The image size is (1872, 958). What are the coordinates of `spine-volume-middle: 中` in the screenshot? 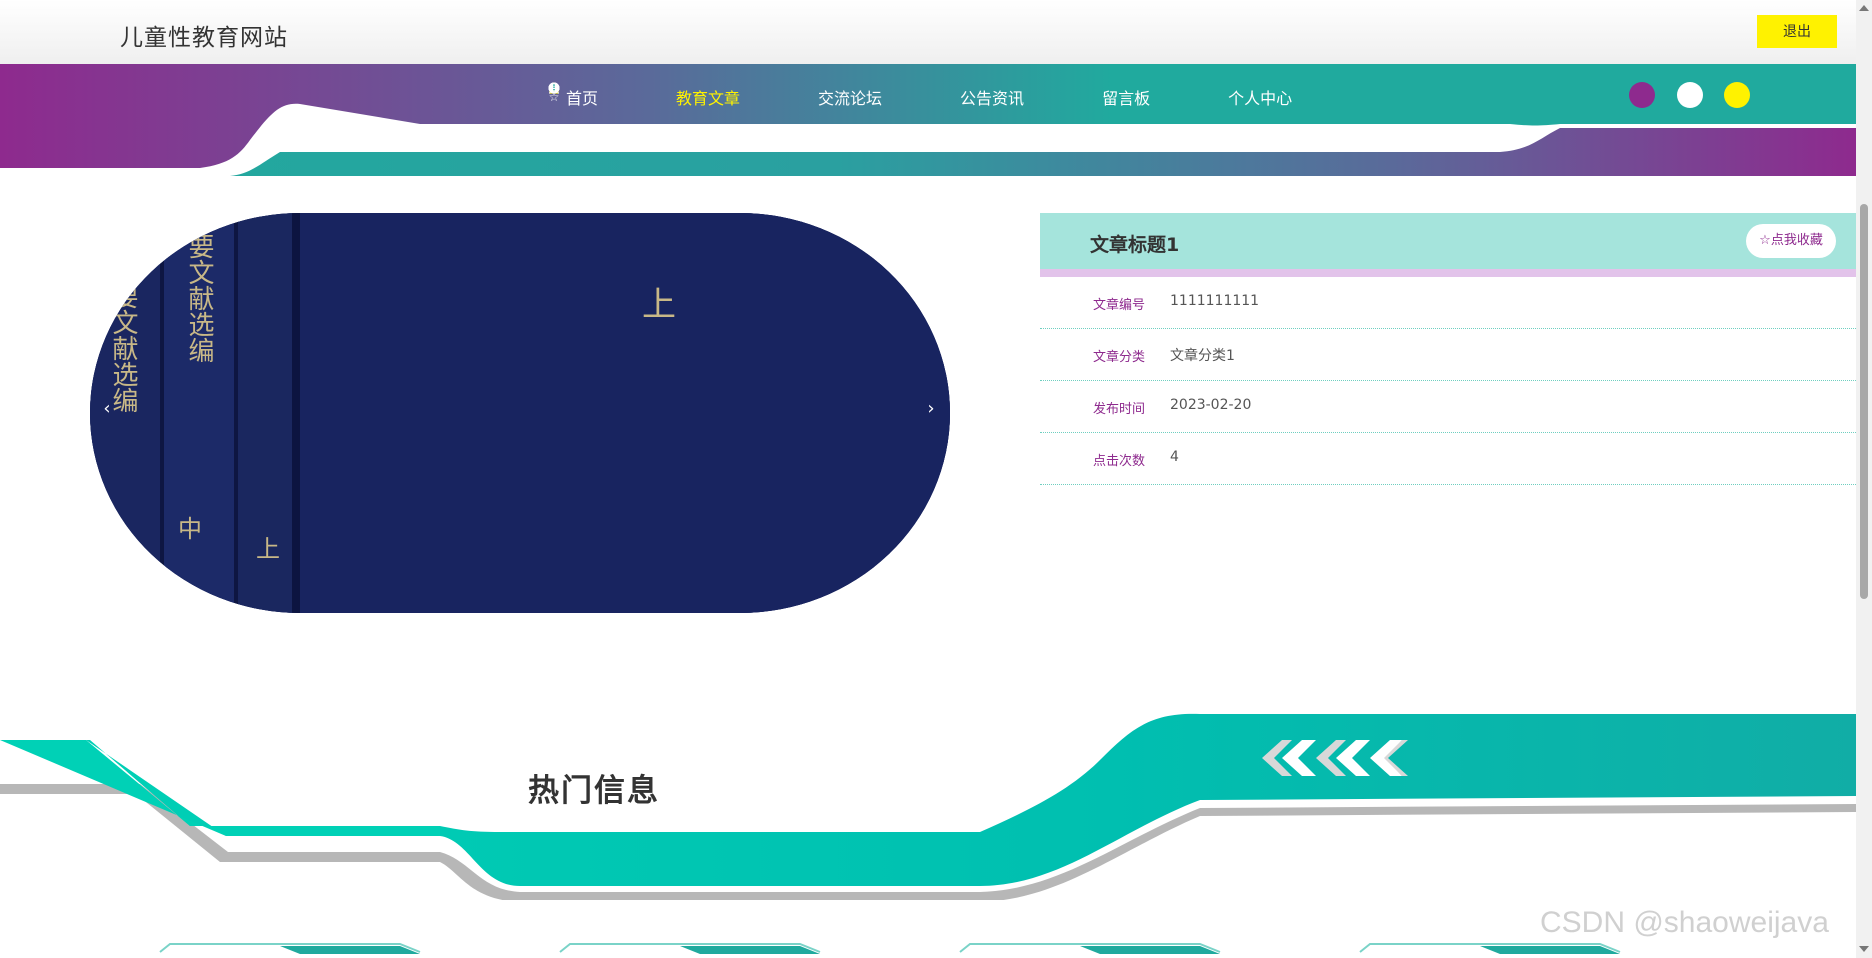 It's located at (190, 529).